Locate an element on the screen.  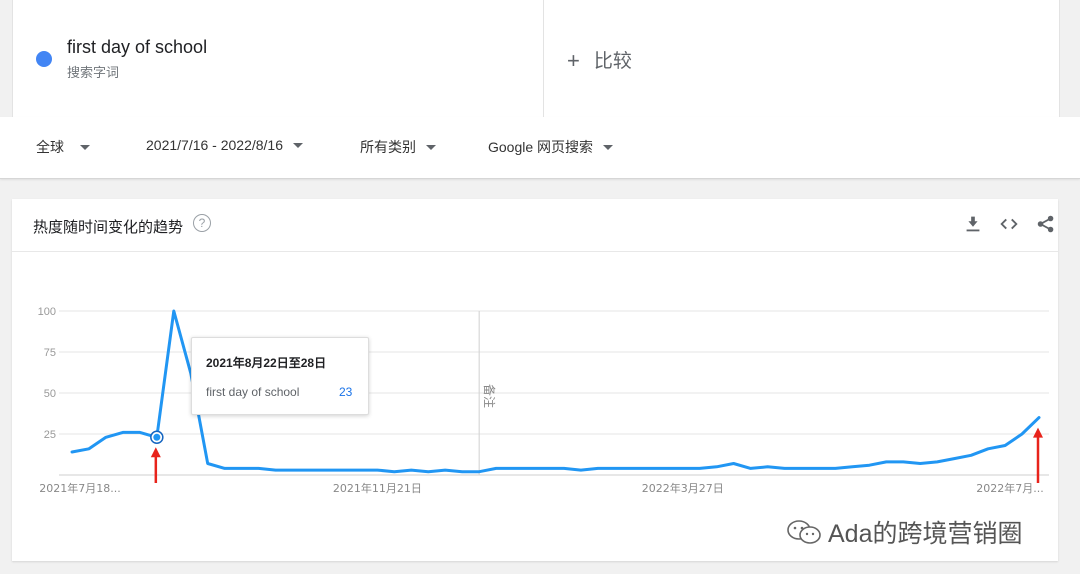
region-label: 全球 is located at coordinates (50, 147).